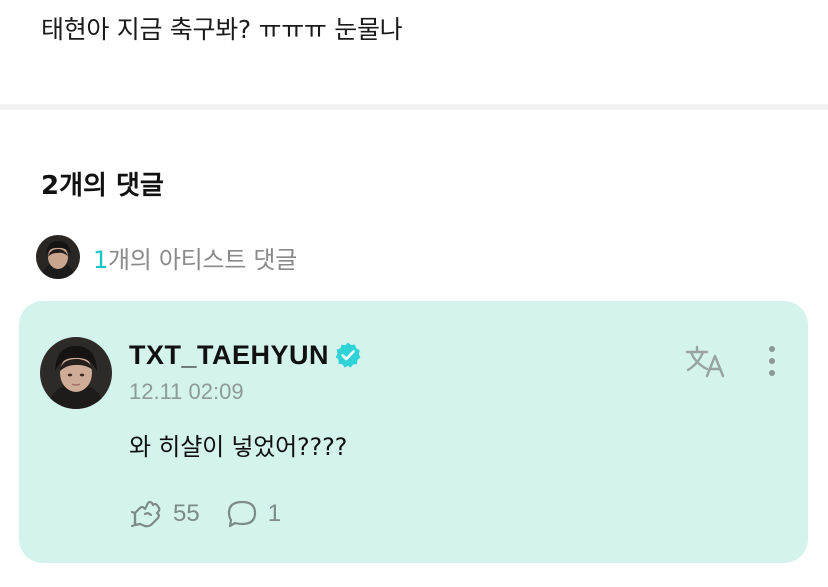 This screenshot has height=587, width=828. What do you see at coordinates (186, 513) in the screenshot?
I see `like-count: 55` at bounding box center [186, 513].